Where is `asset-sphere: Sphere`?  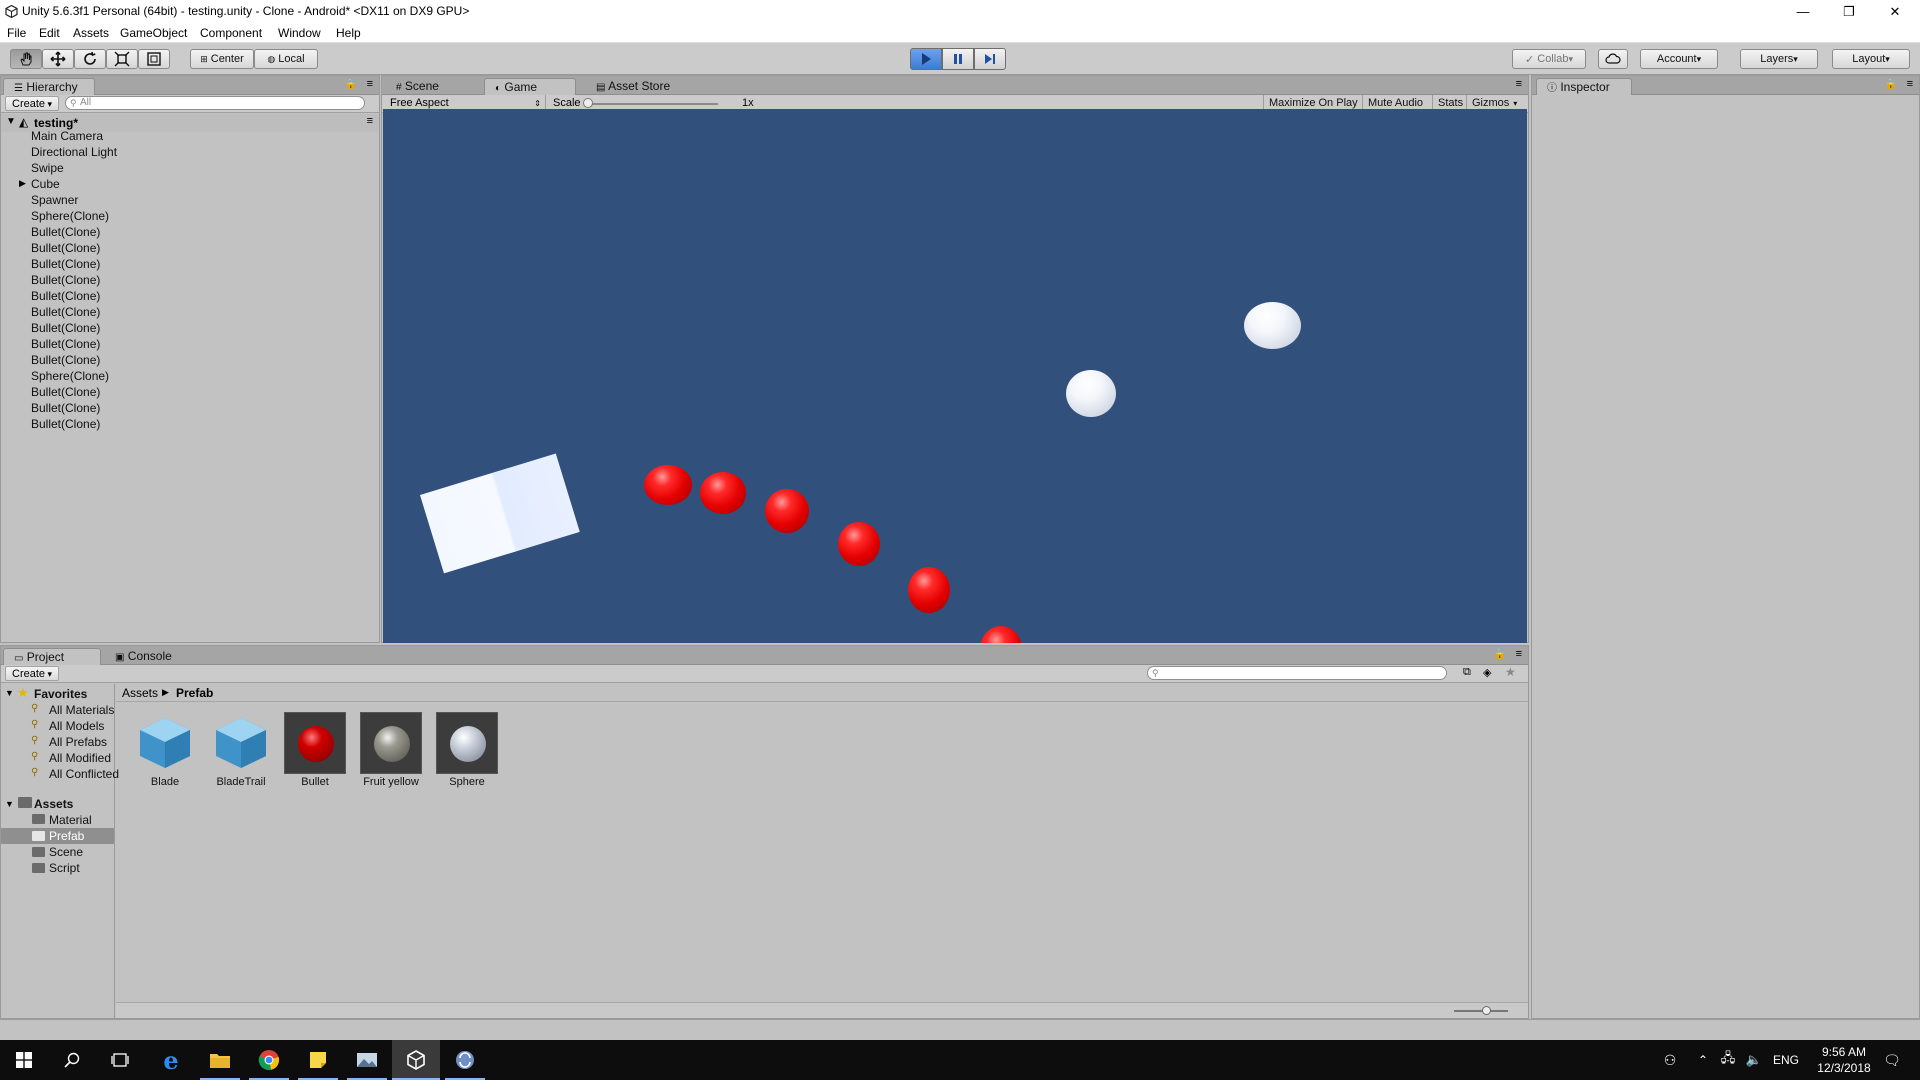
asset-sphere: Sphere is located at coordinates (467, 752).